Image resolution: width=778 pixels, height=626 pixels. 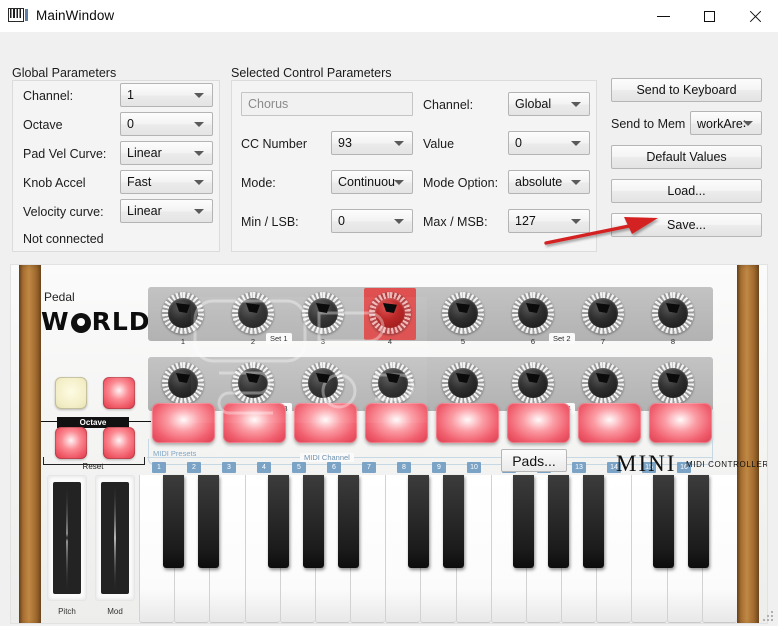 What do you see at coordinates (769, 617) in the screenshot?
I see `resize-grip` at bounding box center [769, 617].